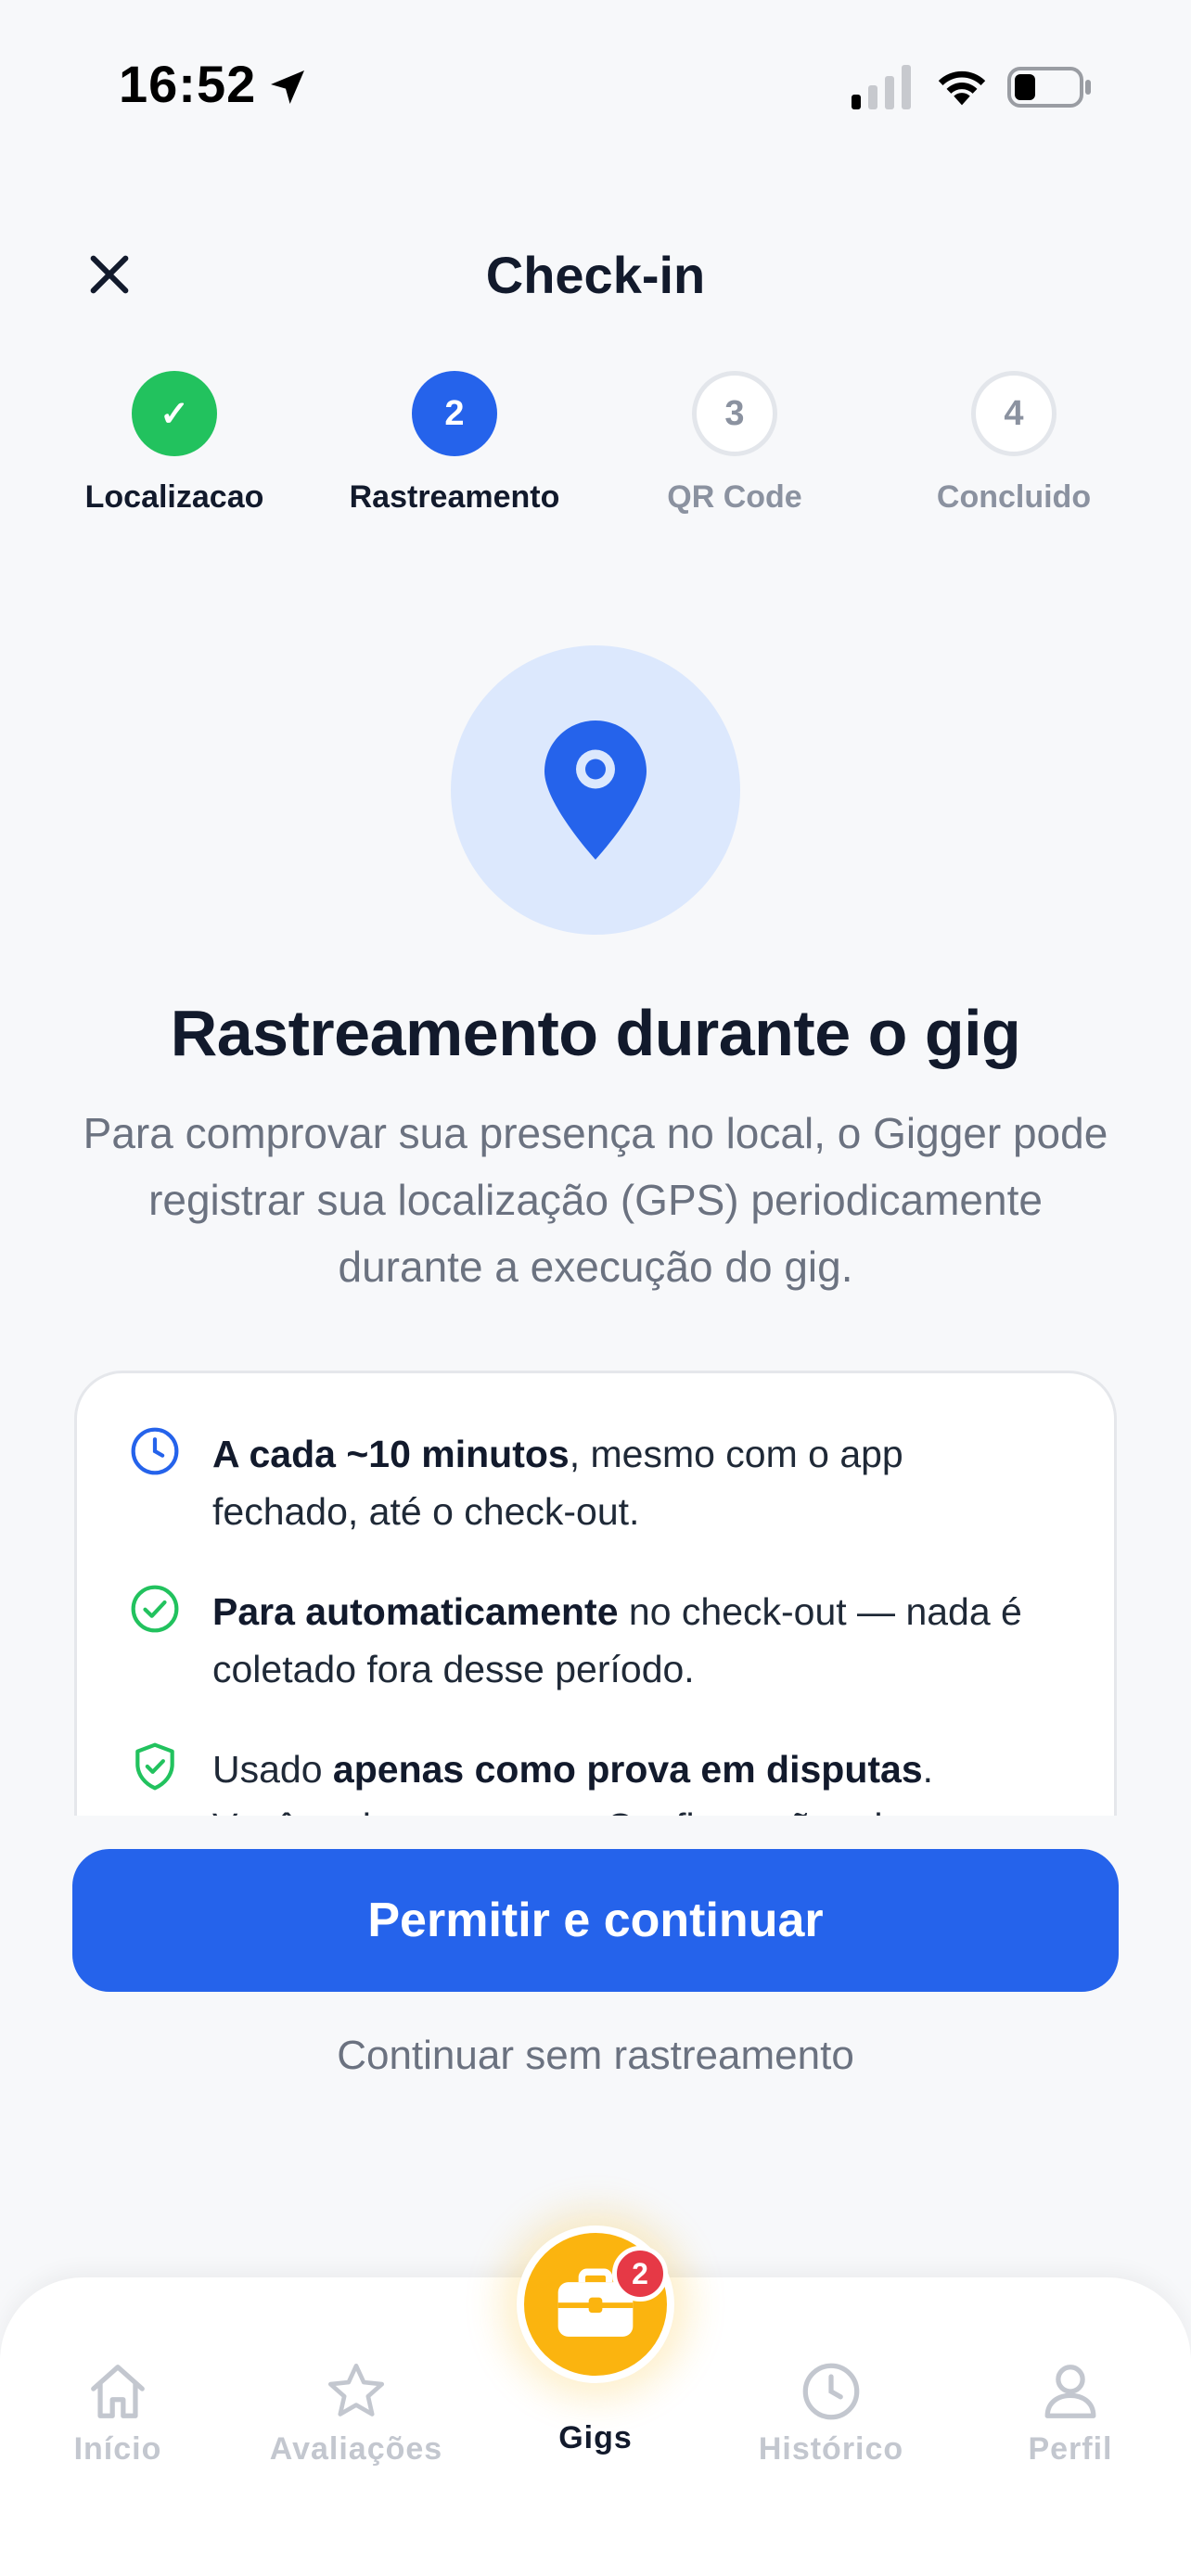 The image size is (1191, 2576). Describe the element at coordinates (272, 1769) in the screenshot. I see `info-prefix: Usado` at that location.